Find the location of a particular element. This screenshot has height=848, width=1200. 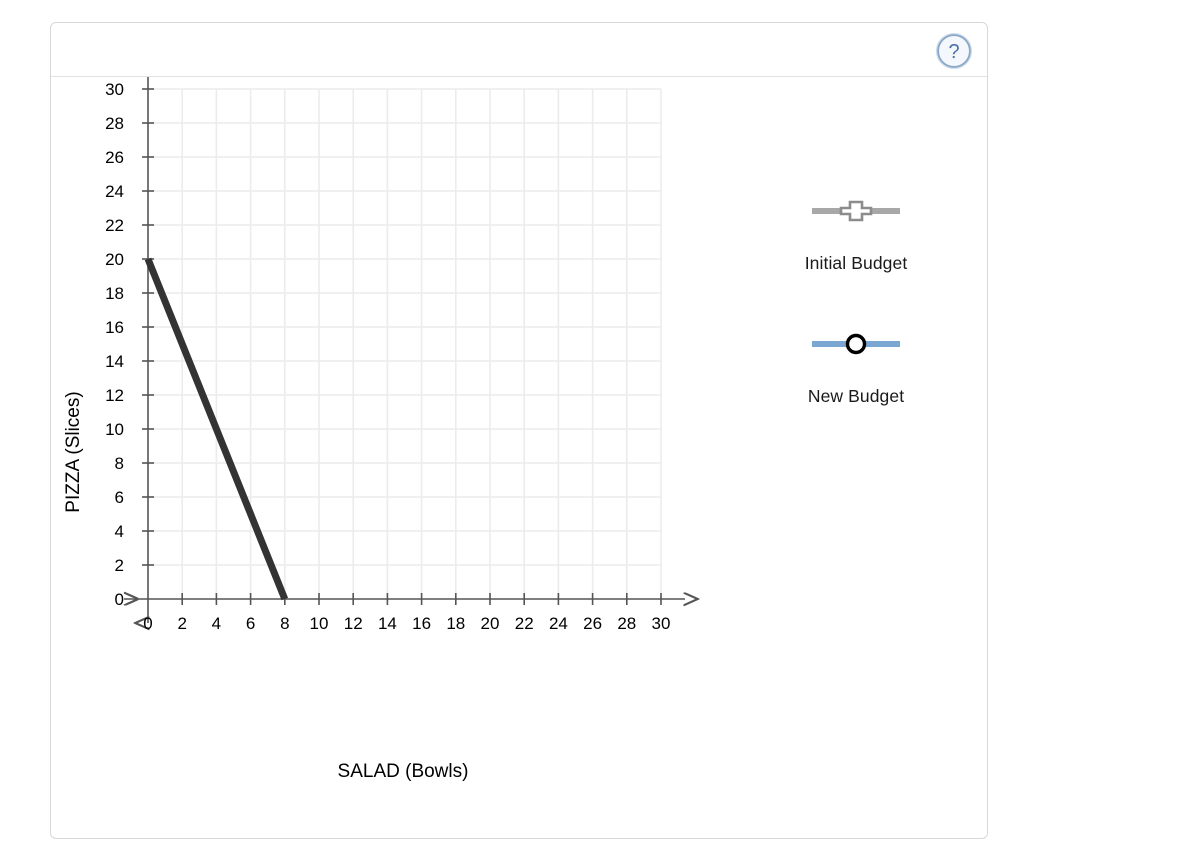

legend-label-new-budget: New Budget is located at coordinates (856, 396).